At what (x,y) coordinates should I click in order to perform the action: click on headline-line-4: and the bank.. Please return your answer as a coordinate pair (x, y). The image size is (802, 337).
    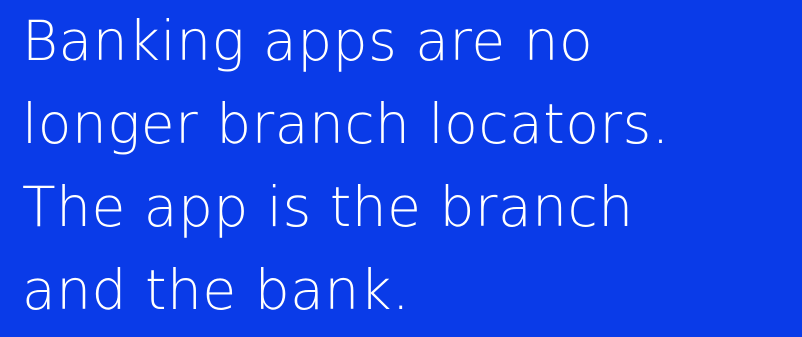
    Looking at the image, I should click on (216, 290).